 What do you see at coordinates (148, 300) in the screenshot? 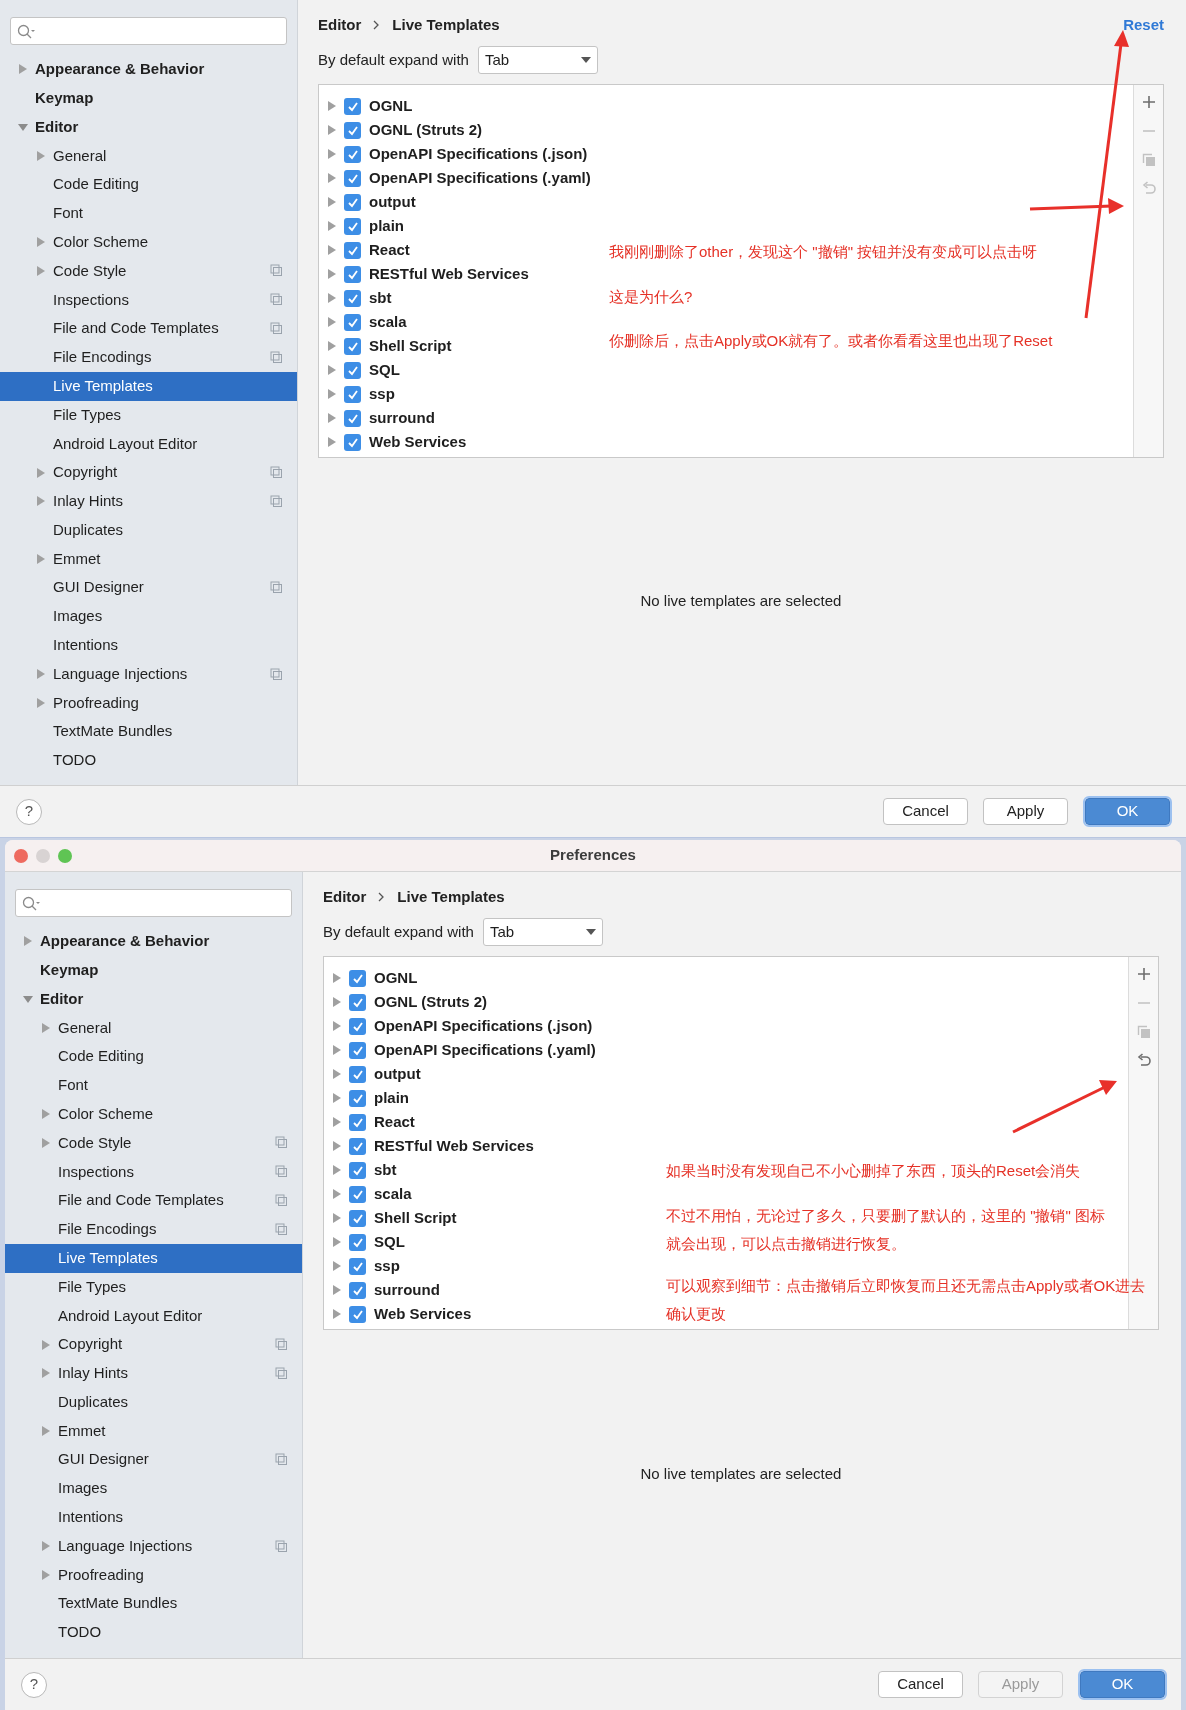
I see `sidebar-item: Inspections` at bounding box center [148, 300].